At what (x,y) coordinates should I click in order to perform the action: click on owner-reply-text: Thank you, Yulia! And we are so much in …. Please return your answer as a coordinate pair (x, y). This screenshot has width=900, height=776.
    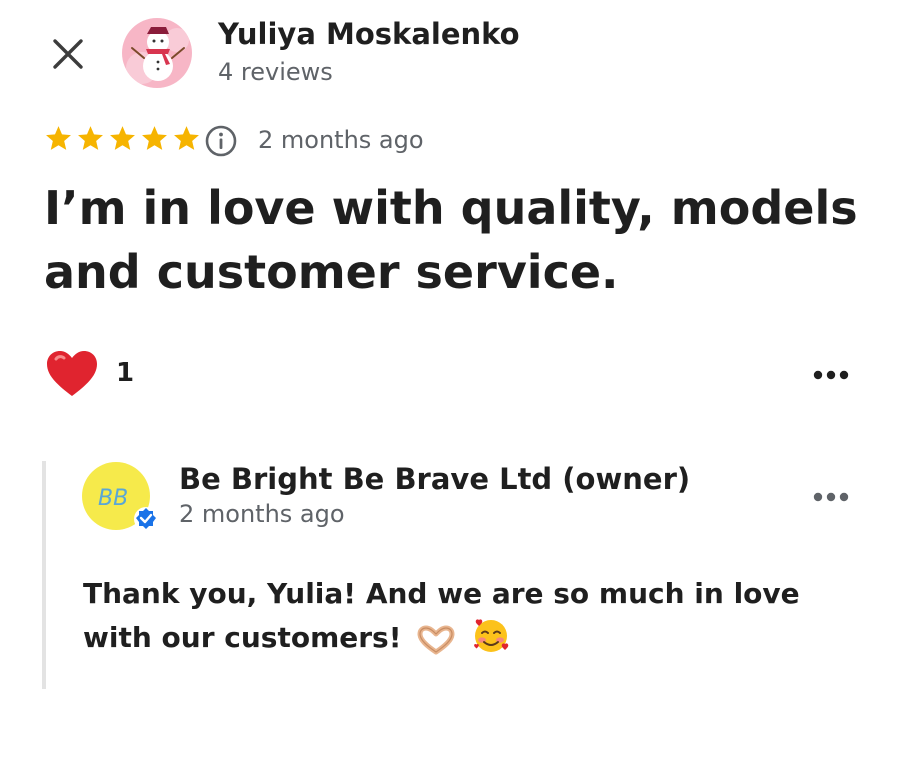
    Looking at the image, I should click on (463, 615).